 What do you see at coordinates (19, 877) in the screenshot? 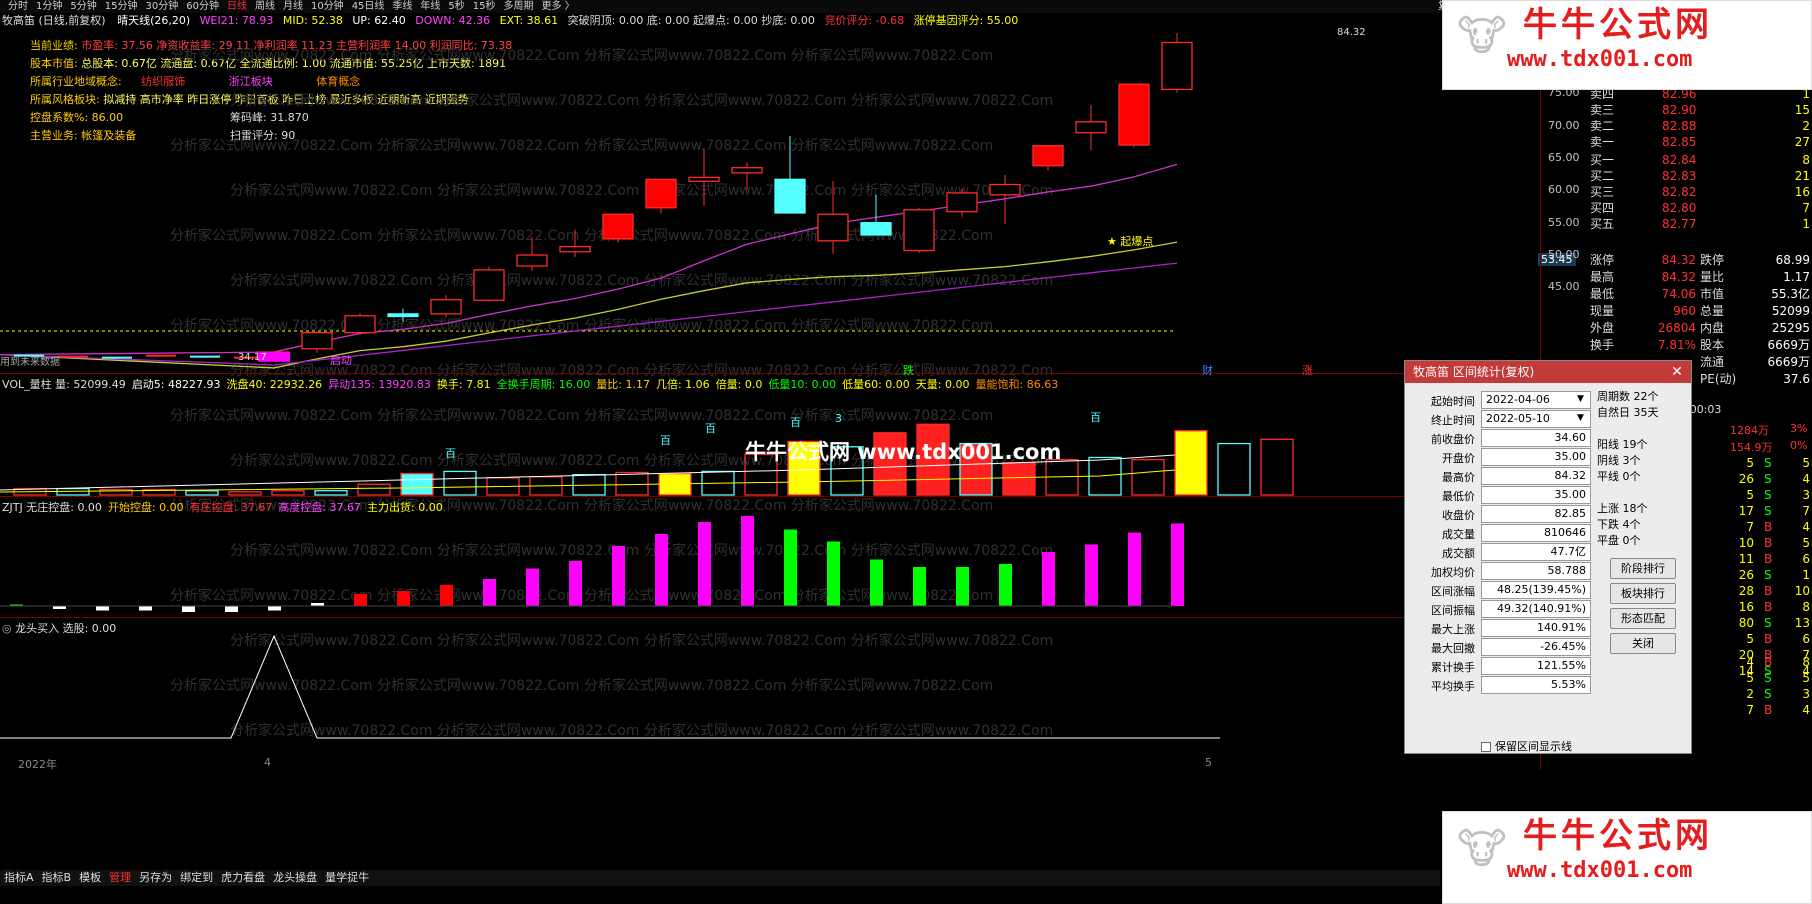
I see `bottom-tab: 指标A` at bounding box center [19, 877].